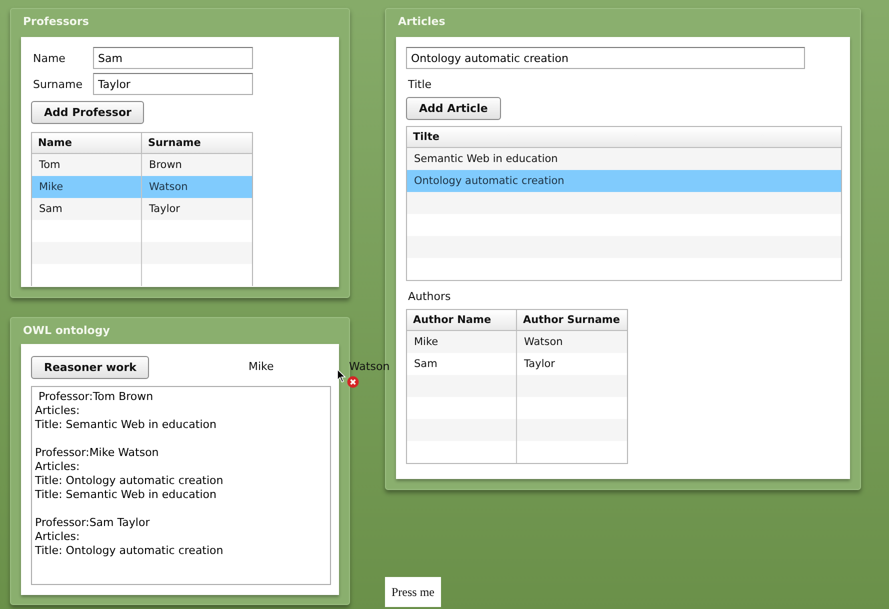 This screenshot has height=609, width=889. Describe the element at coordinates (462, 320) in the screenshot. I see `column-header: Author Name` at that location.